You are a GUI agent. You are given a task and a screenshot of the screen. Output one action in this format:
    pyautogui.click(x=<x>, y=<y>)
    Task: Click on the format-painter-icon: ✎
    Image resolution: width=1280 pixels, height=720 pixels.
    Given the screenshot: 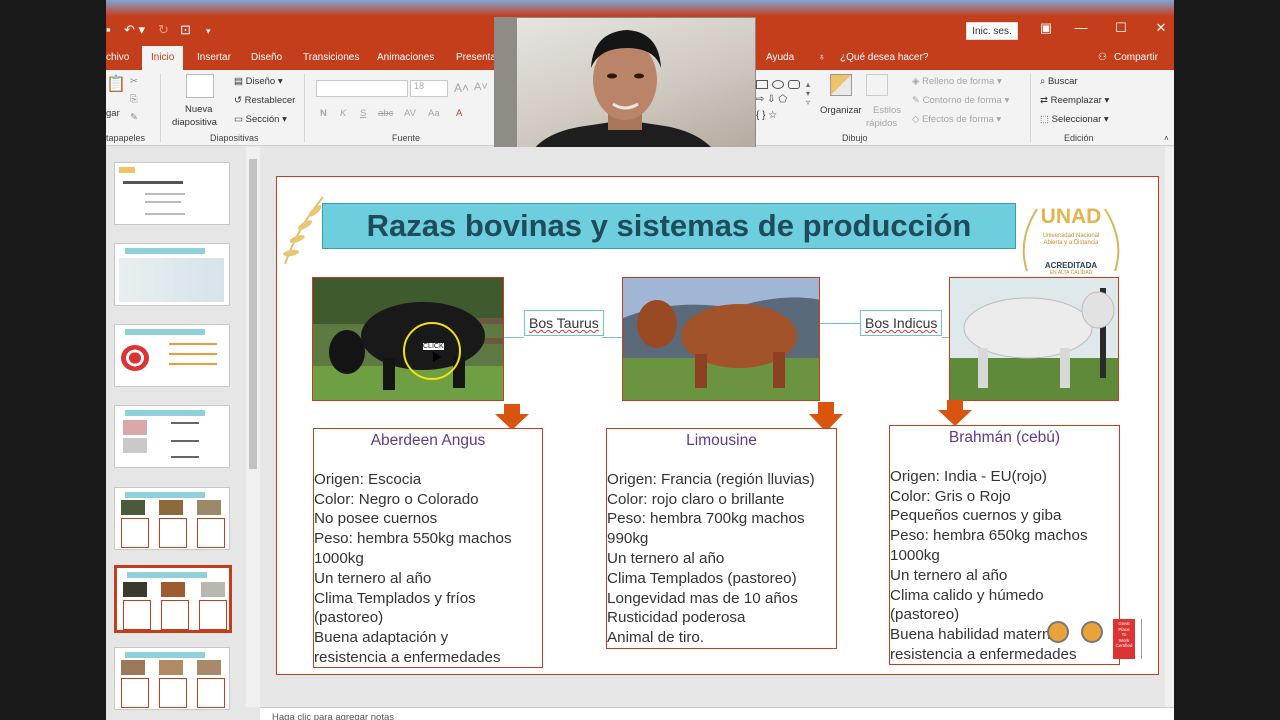 What is the action you would take?
    pyautogui.click(x=134, y=117)
    